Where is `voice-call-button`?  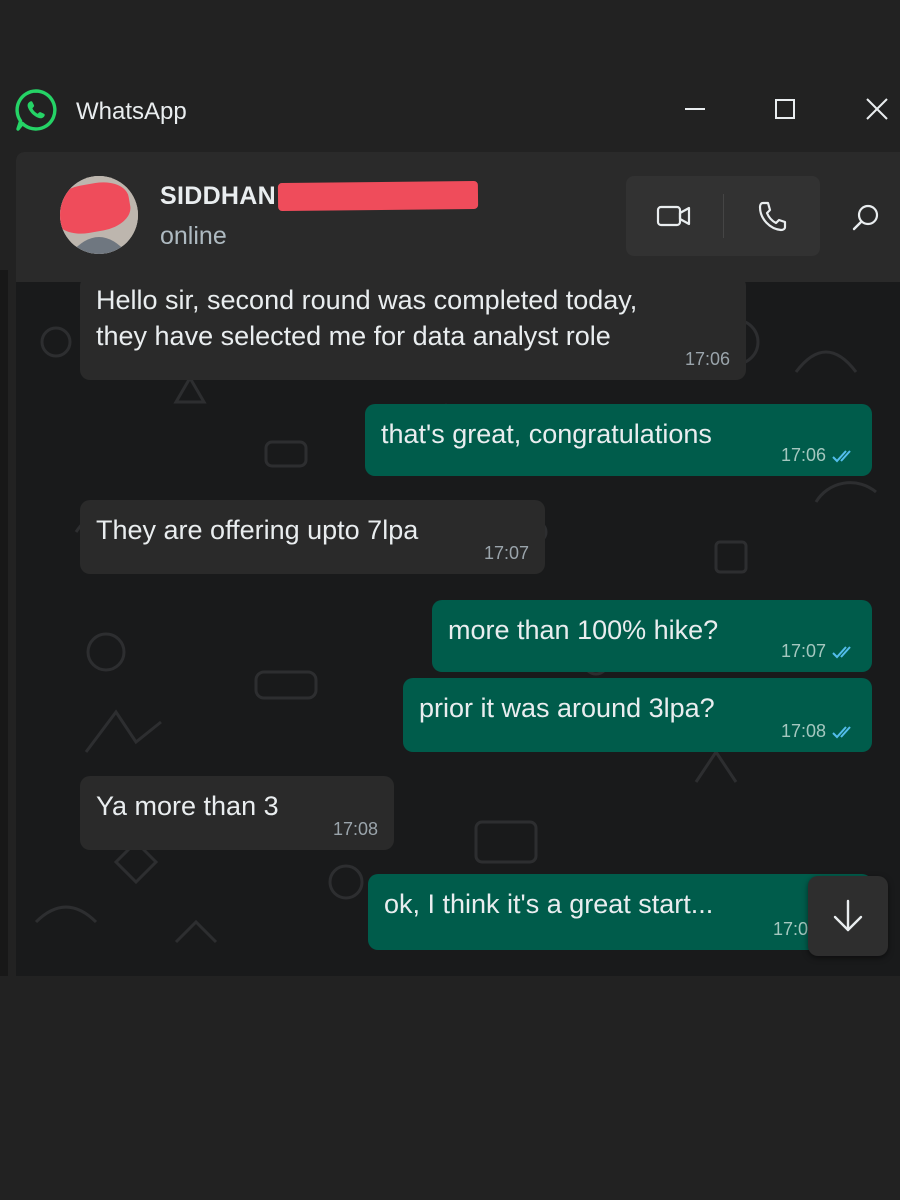
voice-call-button is located at coordinates (772, 216).